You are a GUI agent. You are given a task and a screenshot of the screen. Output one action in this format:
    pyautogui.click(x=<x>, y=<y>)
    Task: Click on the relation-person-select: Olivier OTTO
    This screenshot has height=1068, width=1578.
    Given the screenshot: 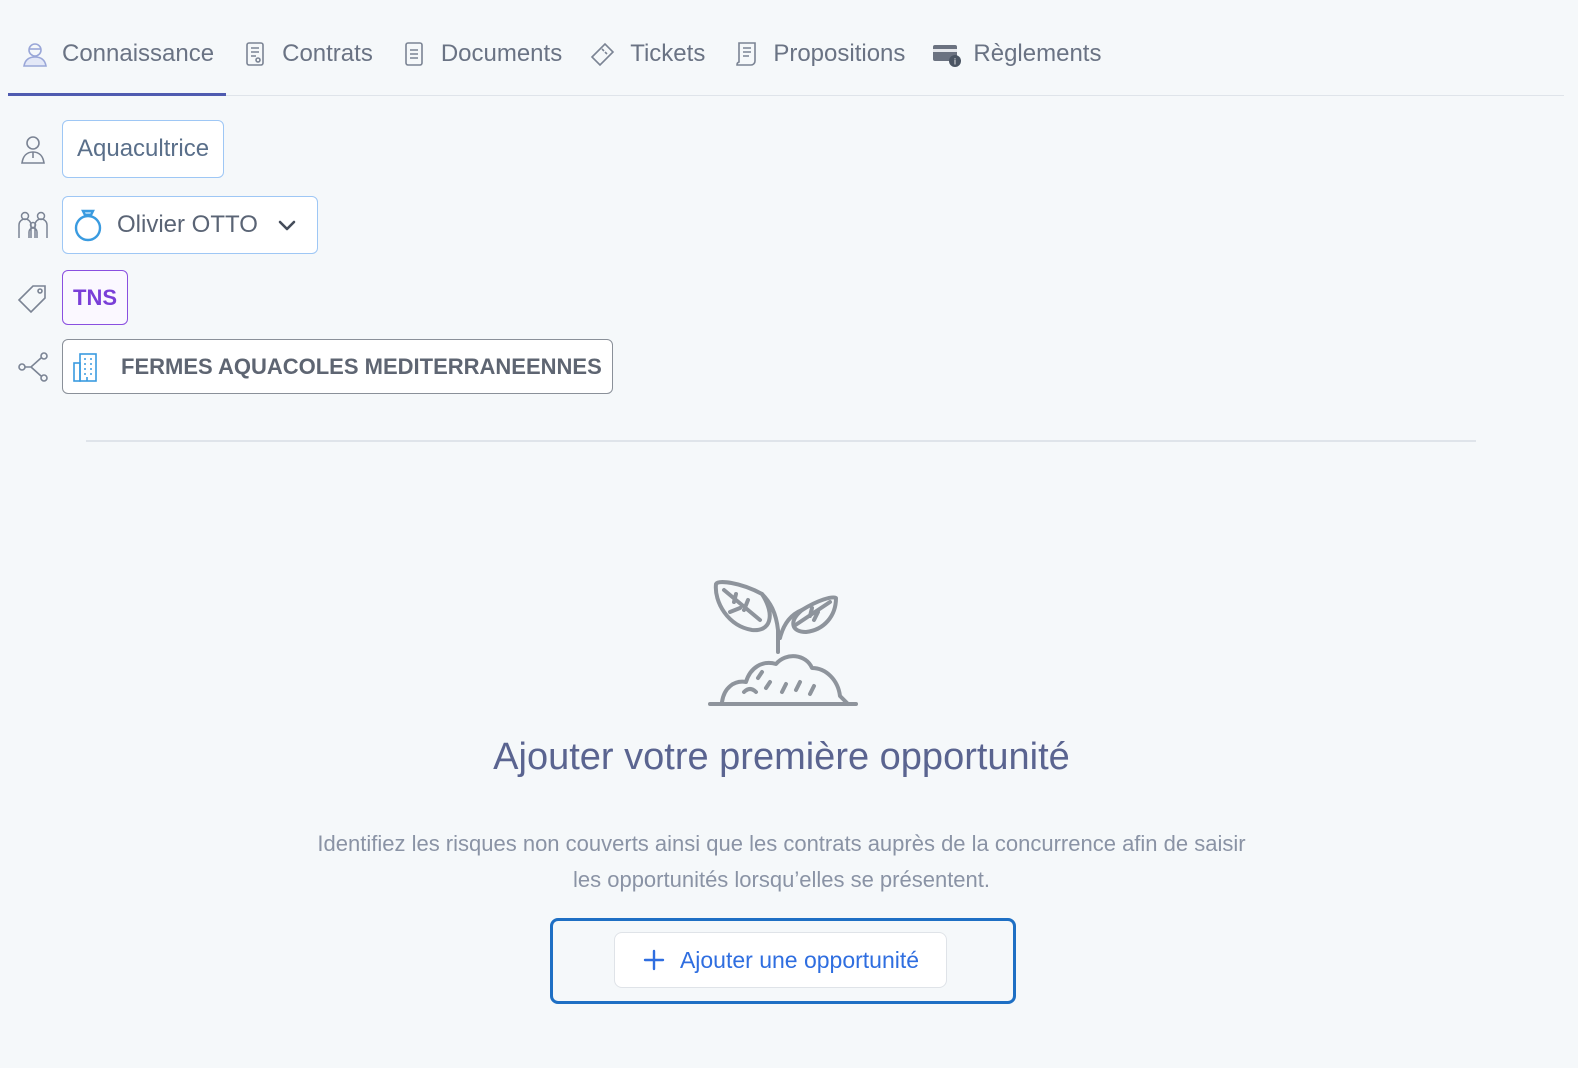 What is the action you would take?
    pyautogui.click(x=190, y=225)
    